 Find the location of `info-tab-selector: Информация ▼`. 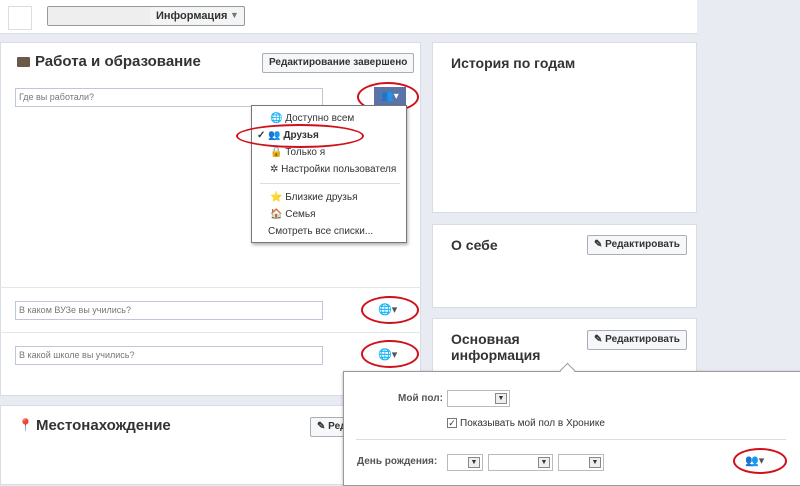

info-tab-selector: Информация ▼ is located at coordinates (146, 16).